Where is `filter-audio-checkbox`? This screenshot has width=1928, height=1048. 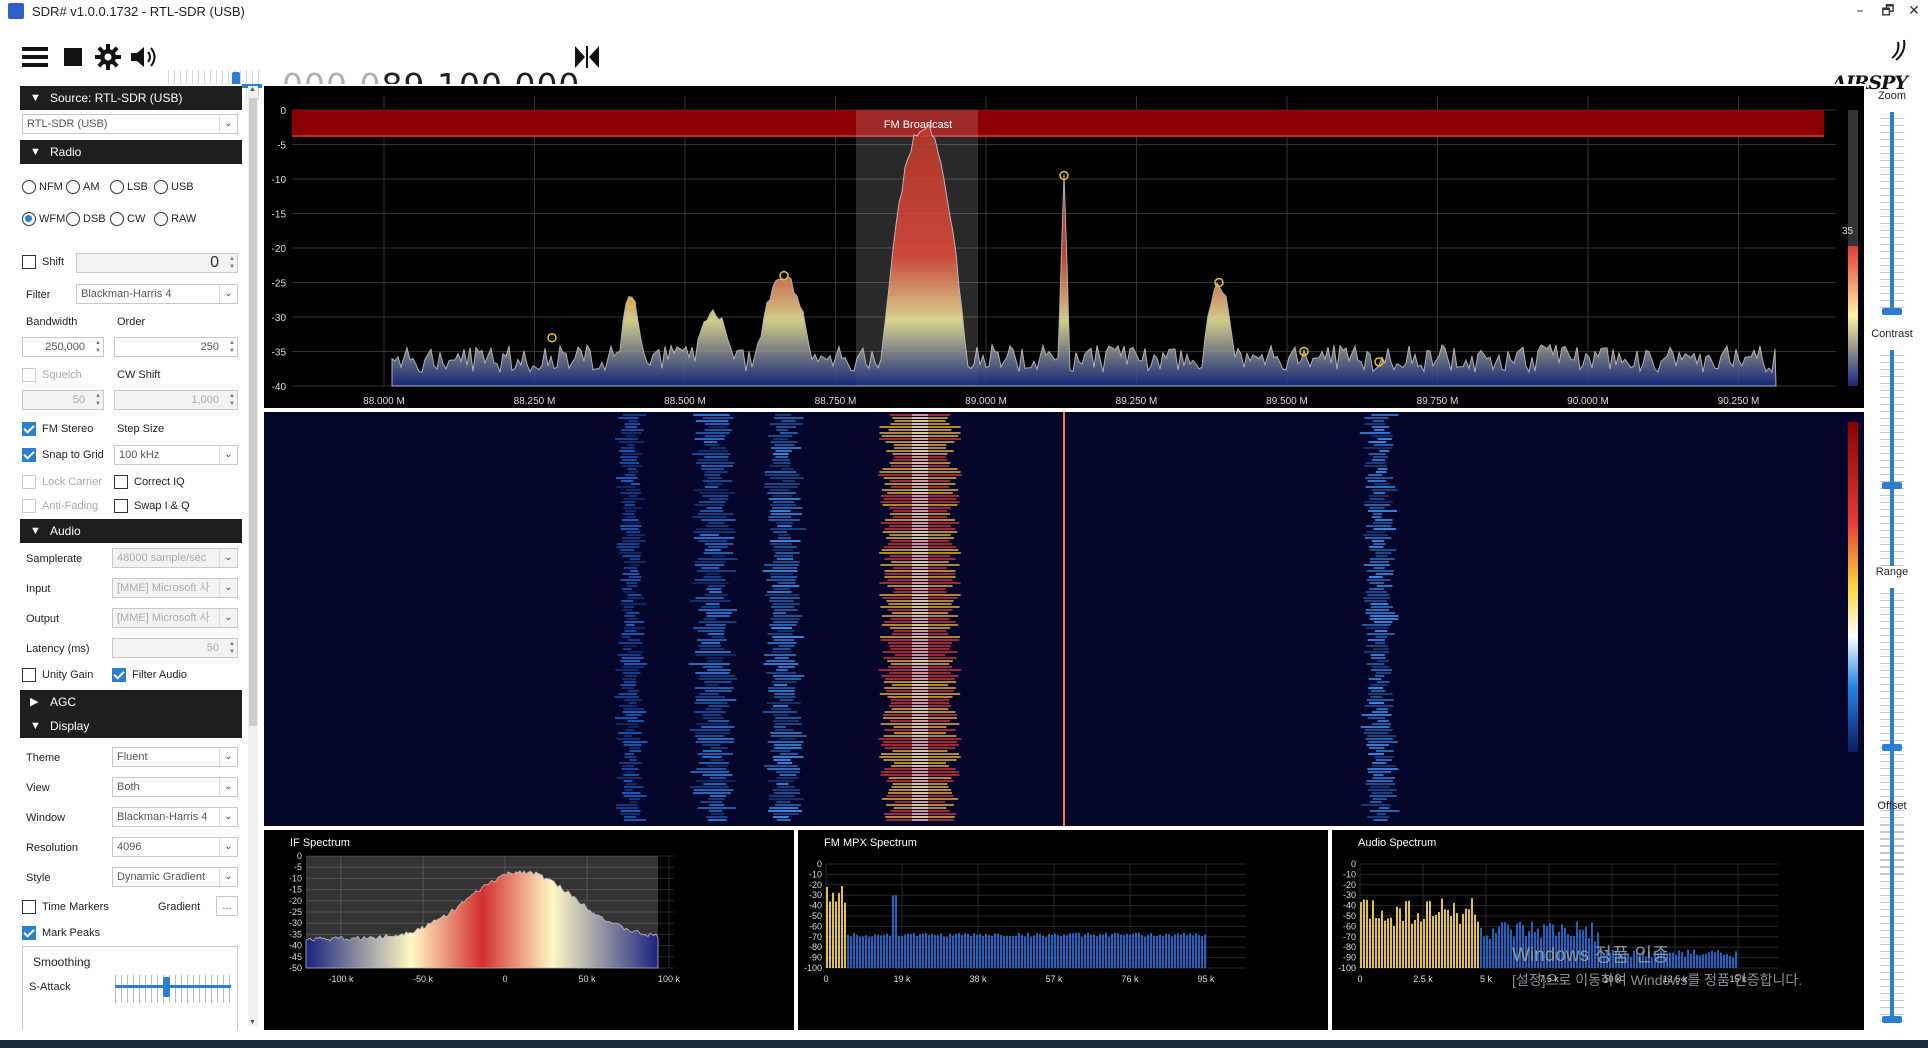
filter-audio-checkbox is located at coordinates (119, 675).